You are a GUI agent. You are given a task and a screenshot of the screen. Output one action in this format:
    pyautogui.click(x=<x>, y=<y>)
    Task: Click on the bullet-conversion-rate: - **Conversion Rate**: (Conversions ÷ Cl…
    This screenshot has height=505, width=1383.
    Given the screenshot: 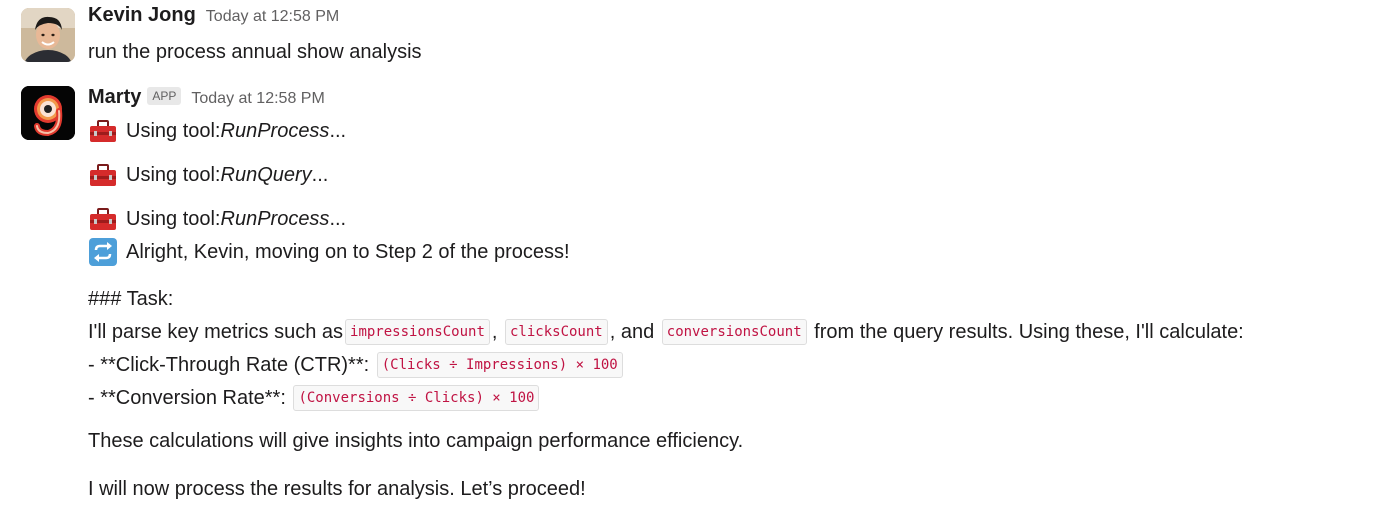 What is the action you would take?
    pyautogui.click(x=314, y=398)
    